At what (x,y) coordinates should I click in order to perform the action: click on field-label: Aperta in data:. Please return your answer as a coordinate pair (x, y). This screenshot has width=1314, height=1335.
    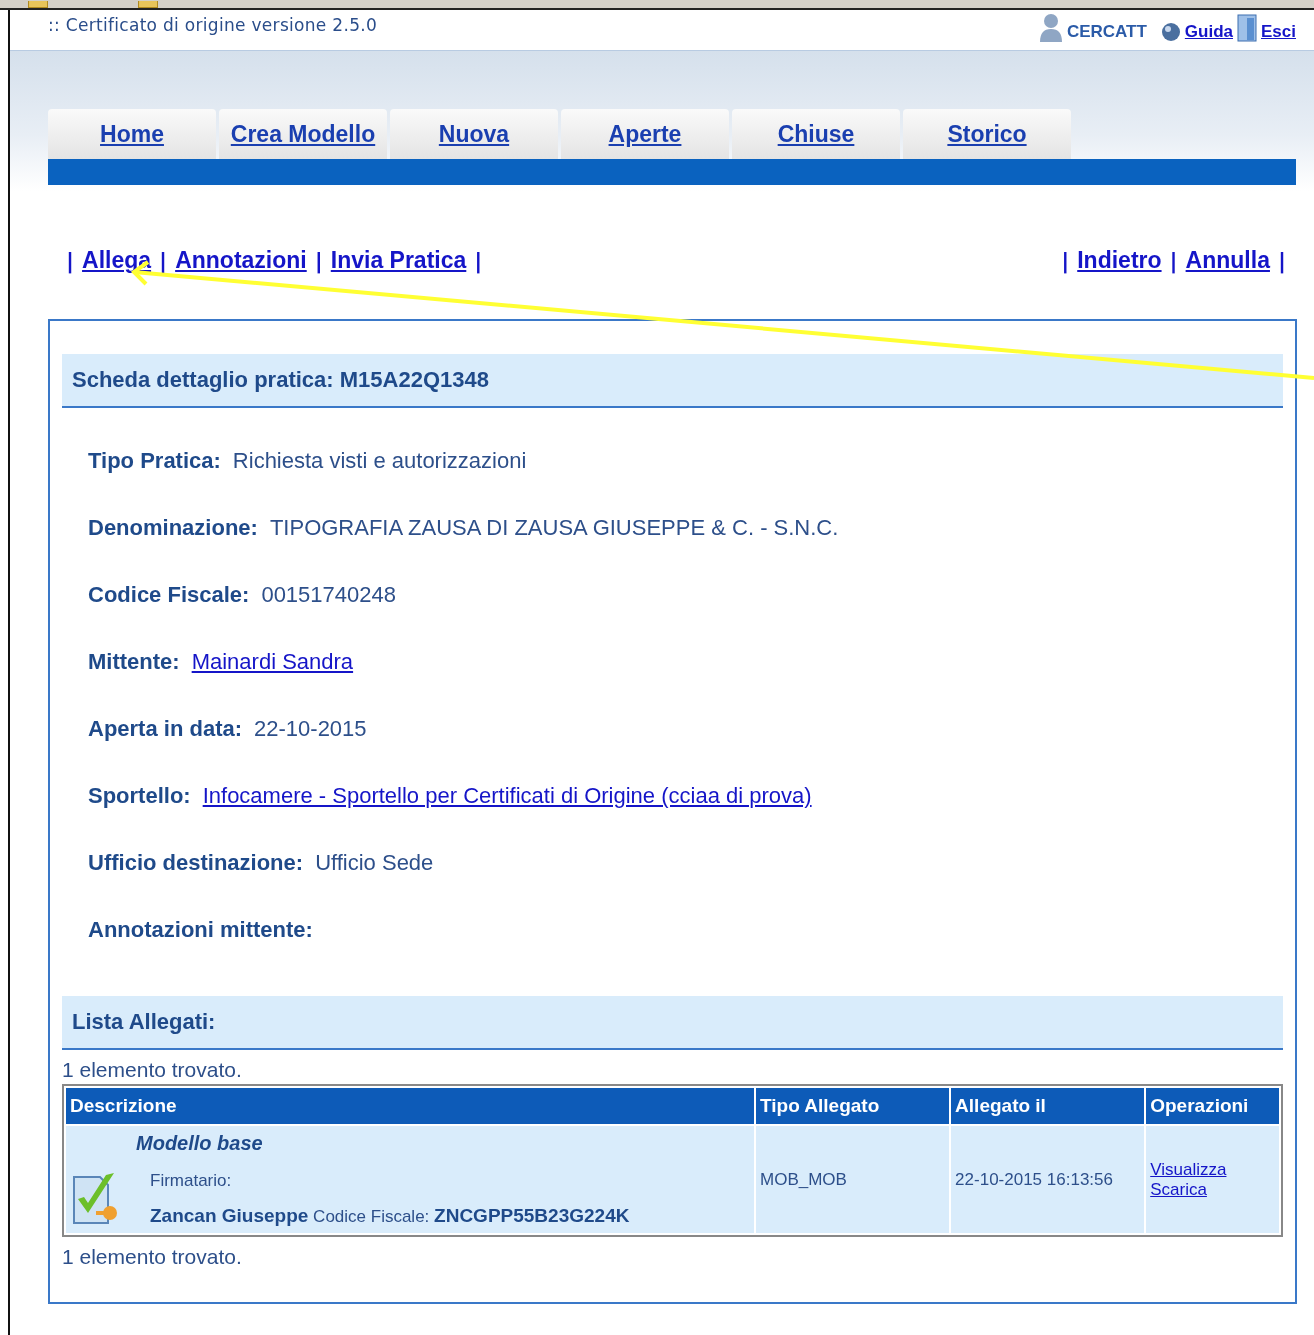
    Looking at the image, I should click on (165, 729).